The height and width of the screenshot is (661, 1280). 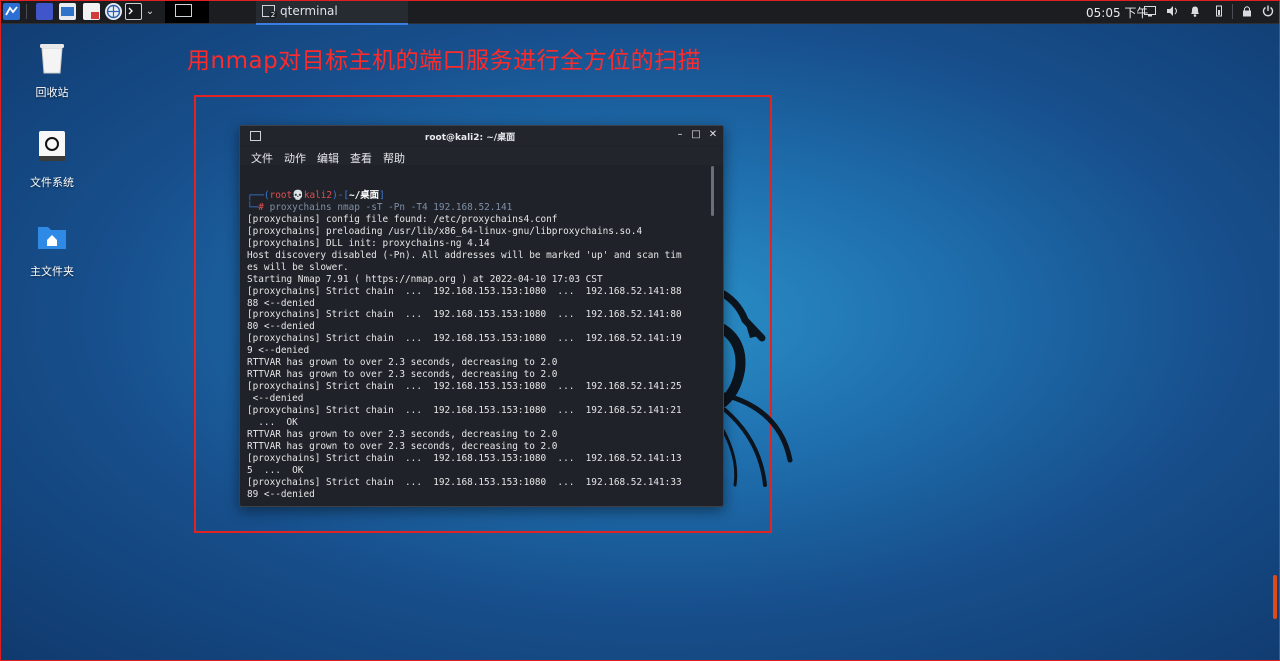 What do you see at coordinates (150, 11) in the screenshot?
I see `launcher-dropdown-icon: ⌄` at bounding box center [150, 11].